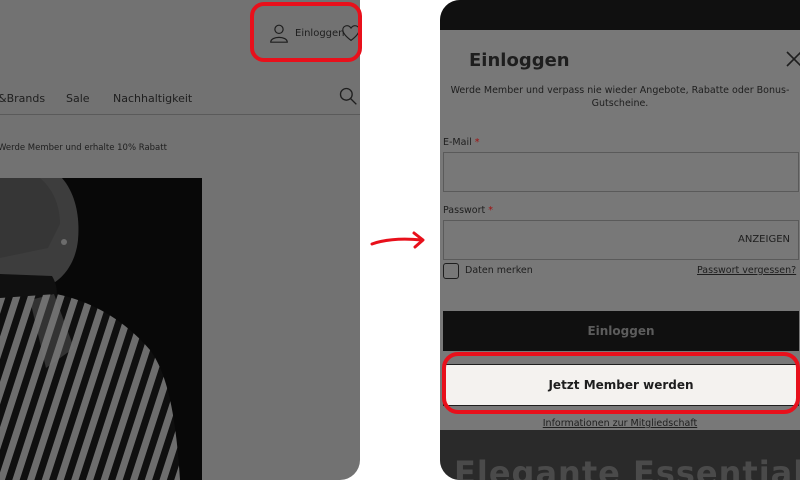  Describe the element at coordinates (621, 383) in the screenshot. I see `member-highlight` at that location.